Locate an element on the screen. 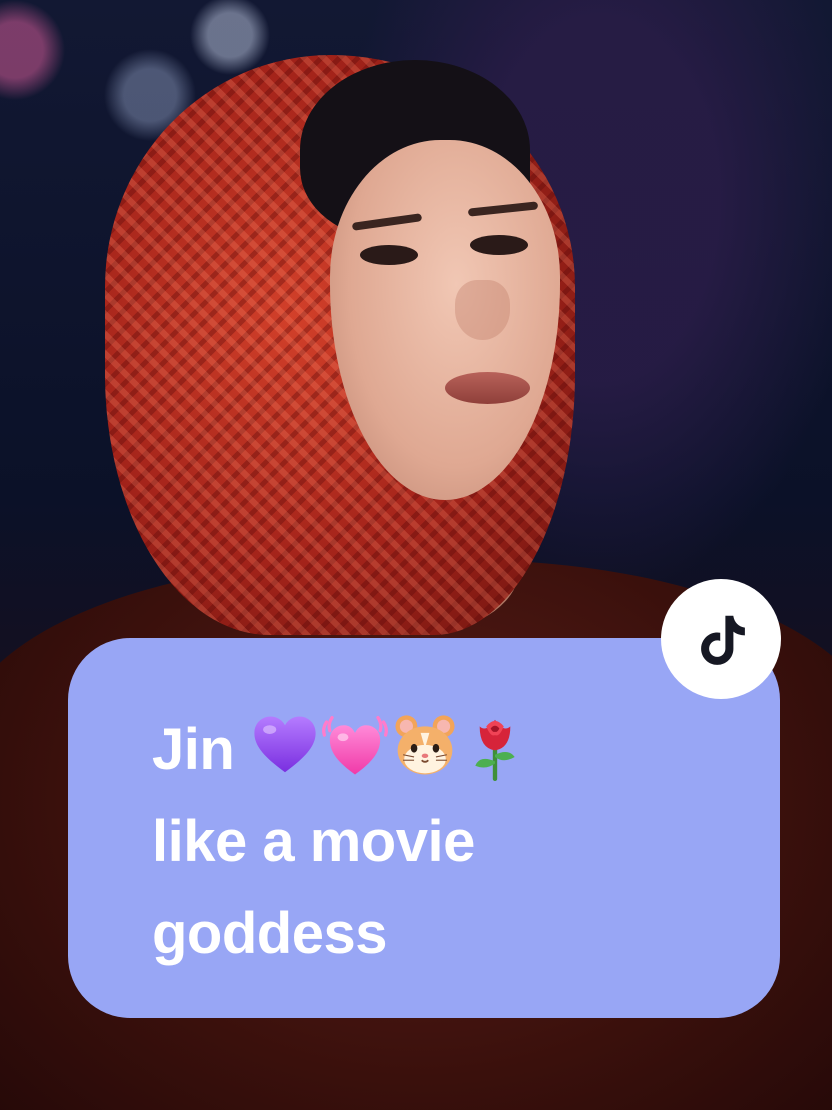 The image size is (832, 1110). purple-heart-icon is located at coordinates (285, 746).